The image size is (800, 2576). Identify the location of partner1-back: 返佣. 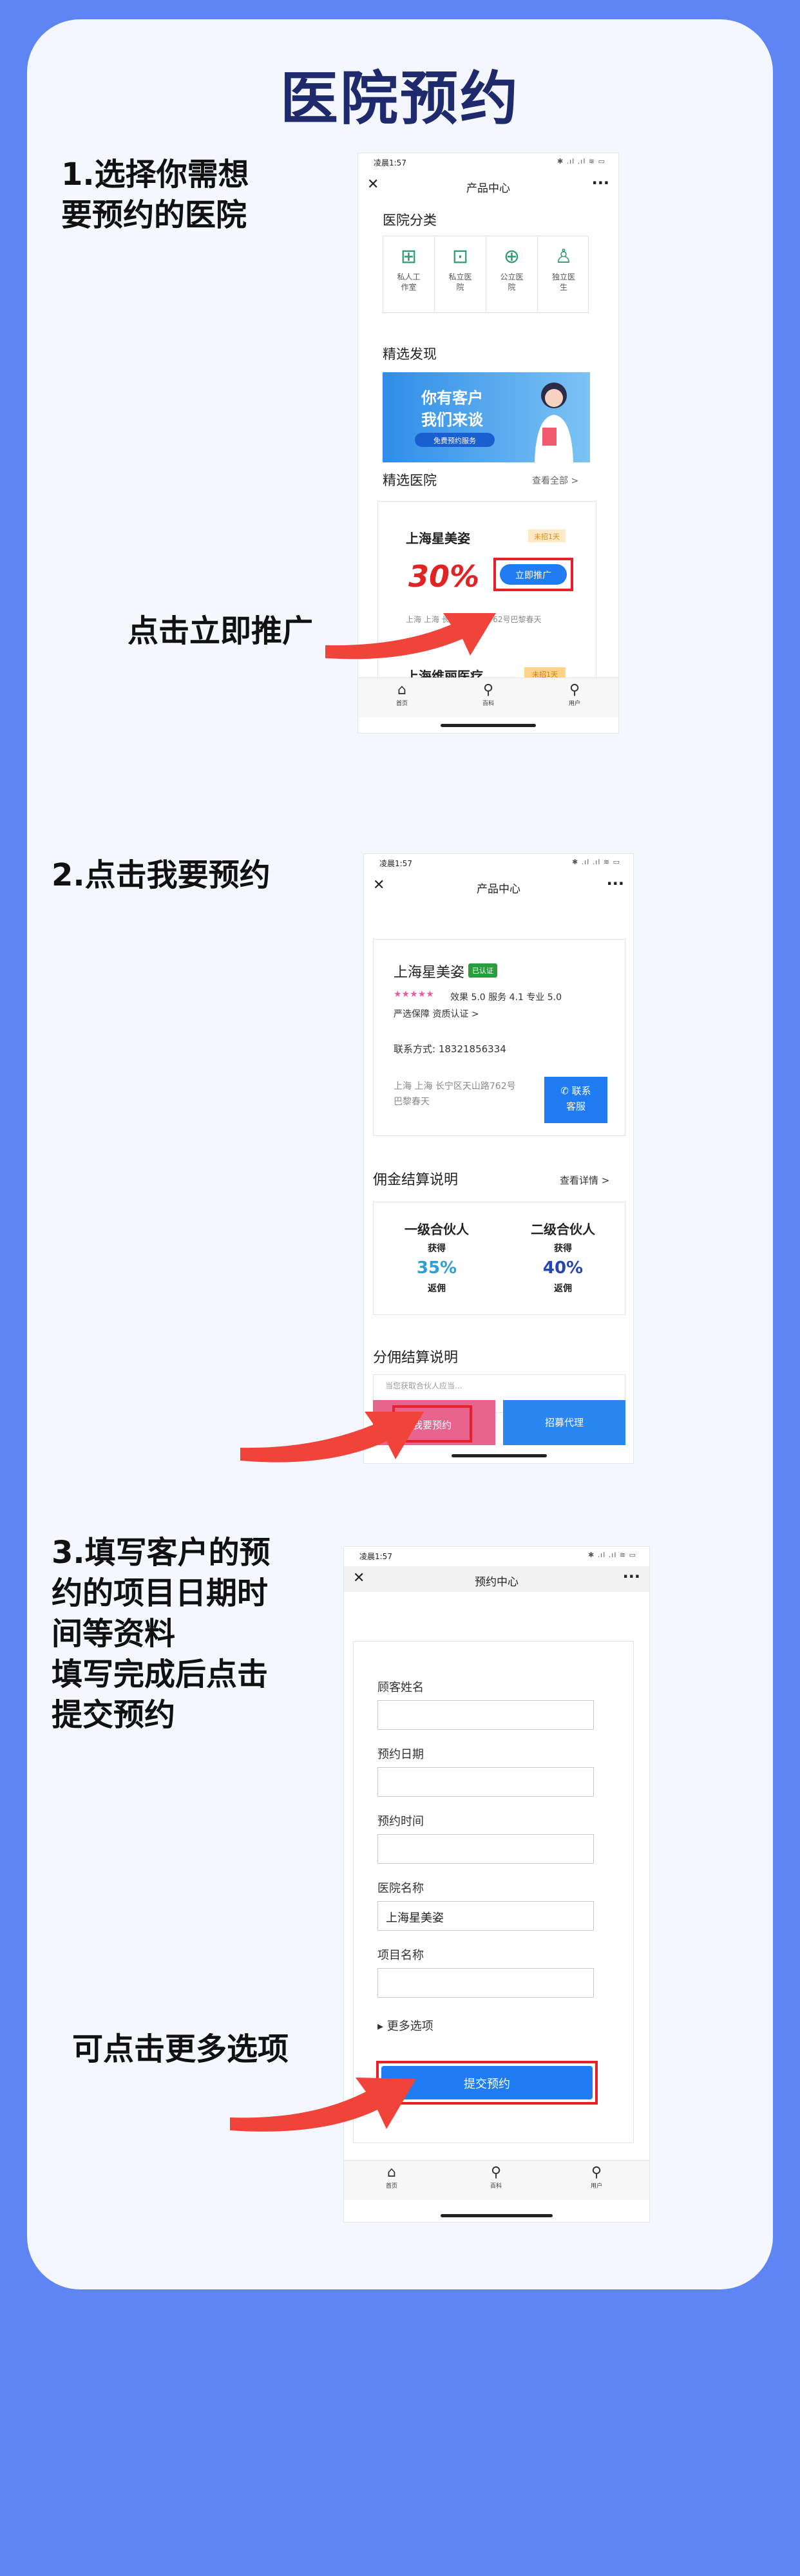
(437, 1288).